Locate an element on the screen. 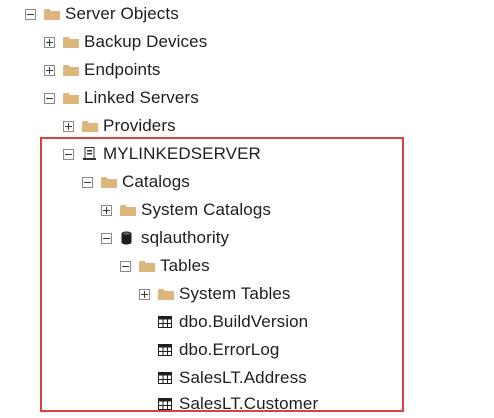 This screenshot has width=494, height=418. tree-node-label: Catalogs is located at coordinates (156, 181).